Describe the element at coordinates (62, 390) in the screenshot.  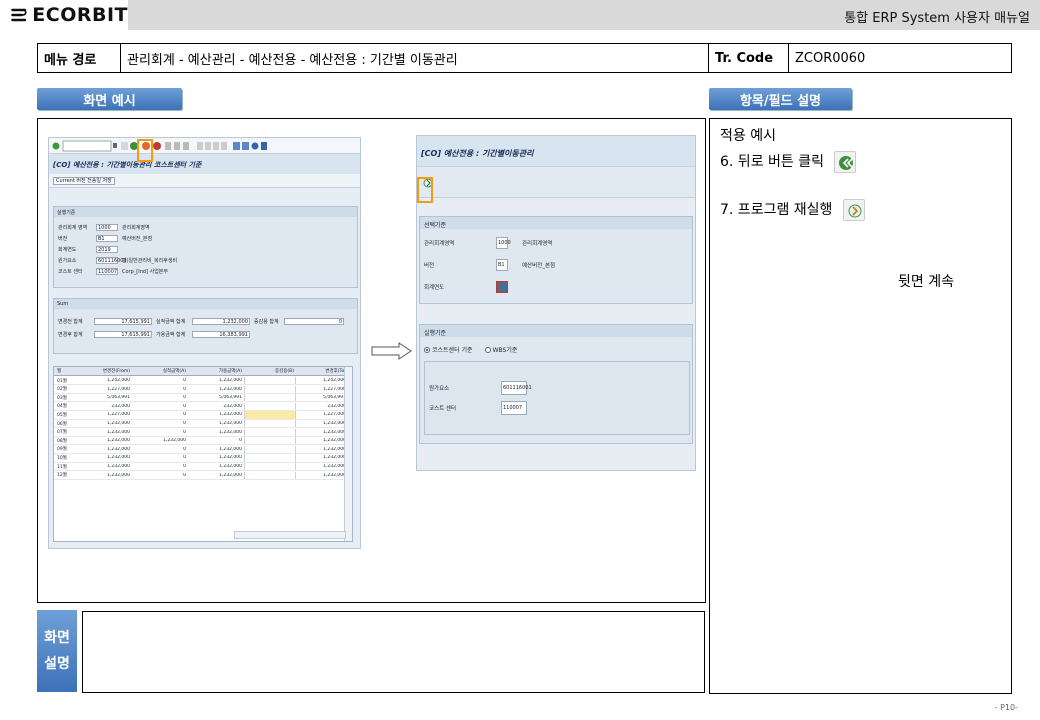
I see `grid-cell: 02월` at that location.